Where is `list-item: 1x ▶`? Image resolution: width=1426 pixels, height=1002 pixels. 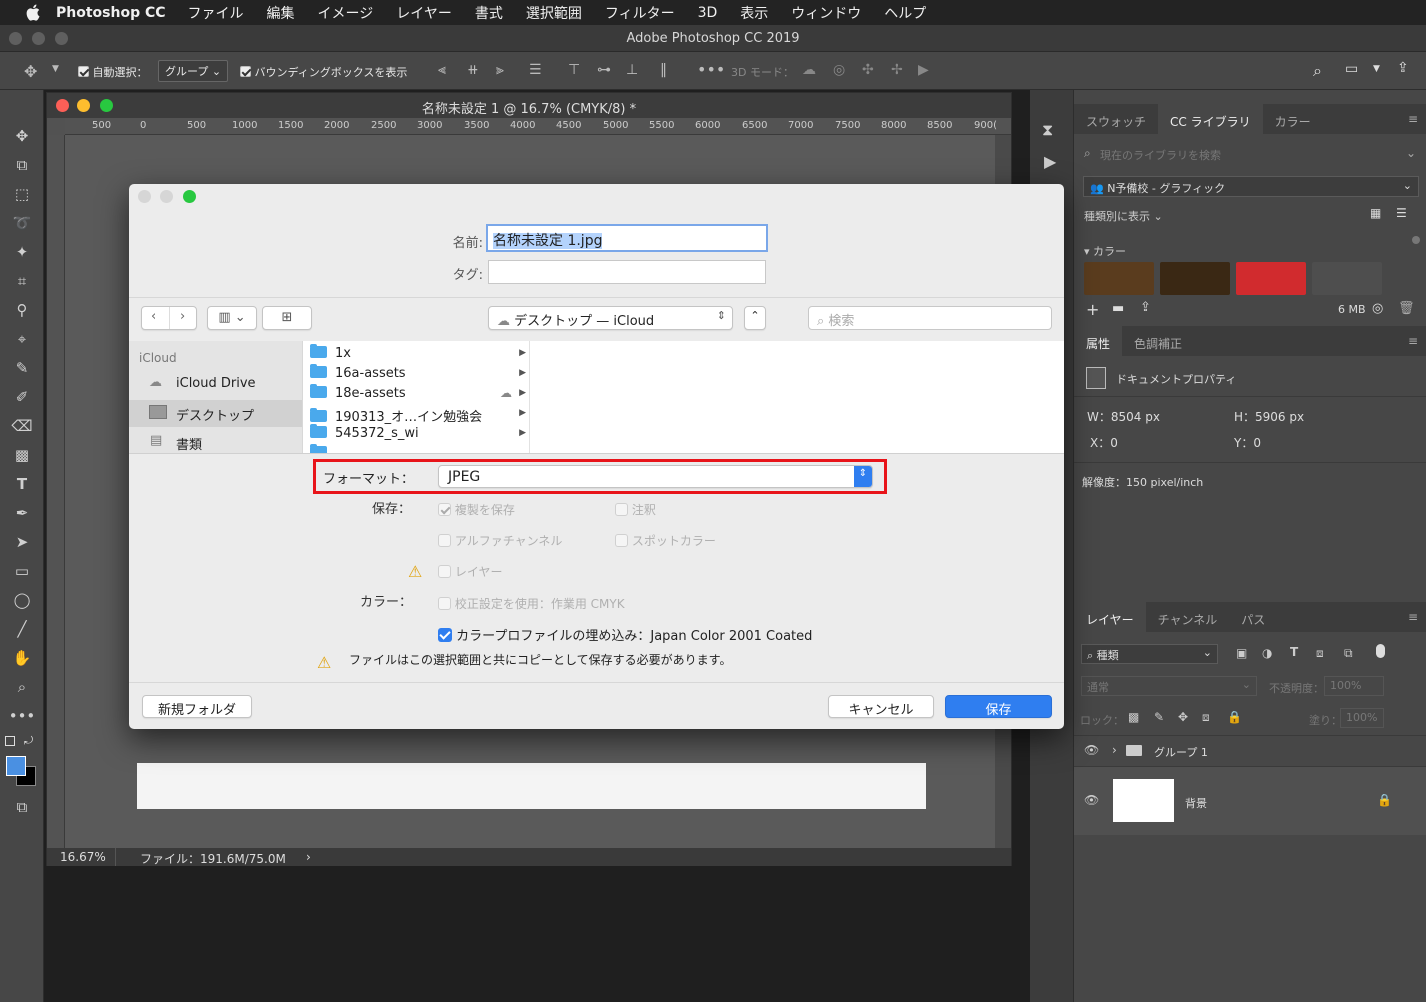 list-item: 1x ▶ is located at coordinates (419, 355).